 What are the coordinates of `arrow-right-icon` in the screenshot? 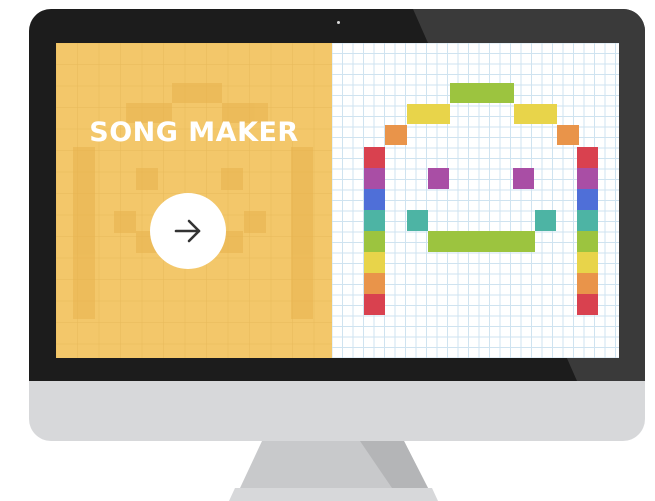 It's located at (187, 231).